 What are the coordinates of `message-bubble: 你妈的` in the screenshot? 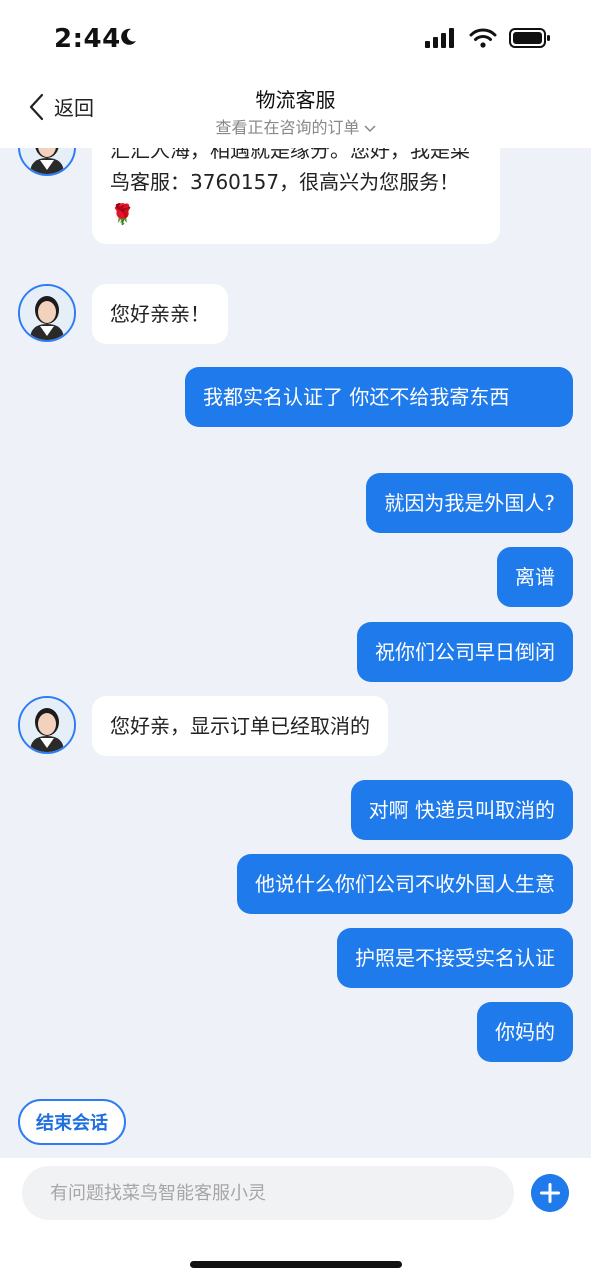 It's located at (525, 1032).